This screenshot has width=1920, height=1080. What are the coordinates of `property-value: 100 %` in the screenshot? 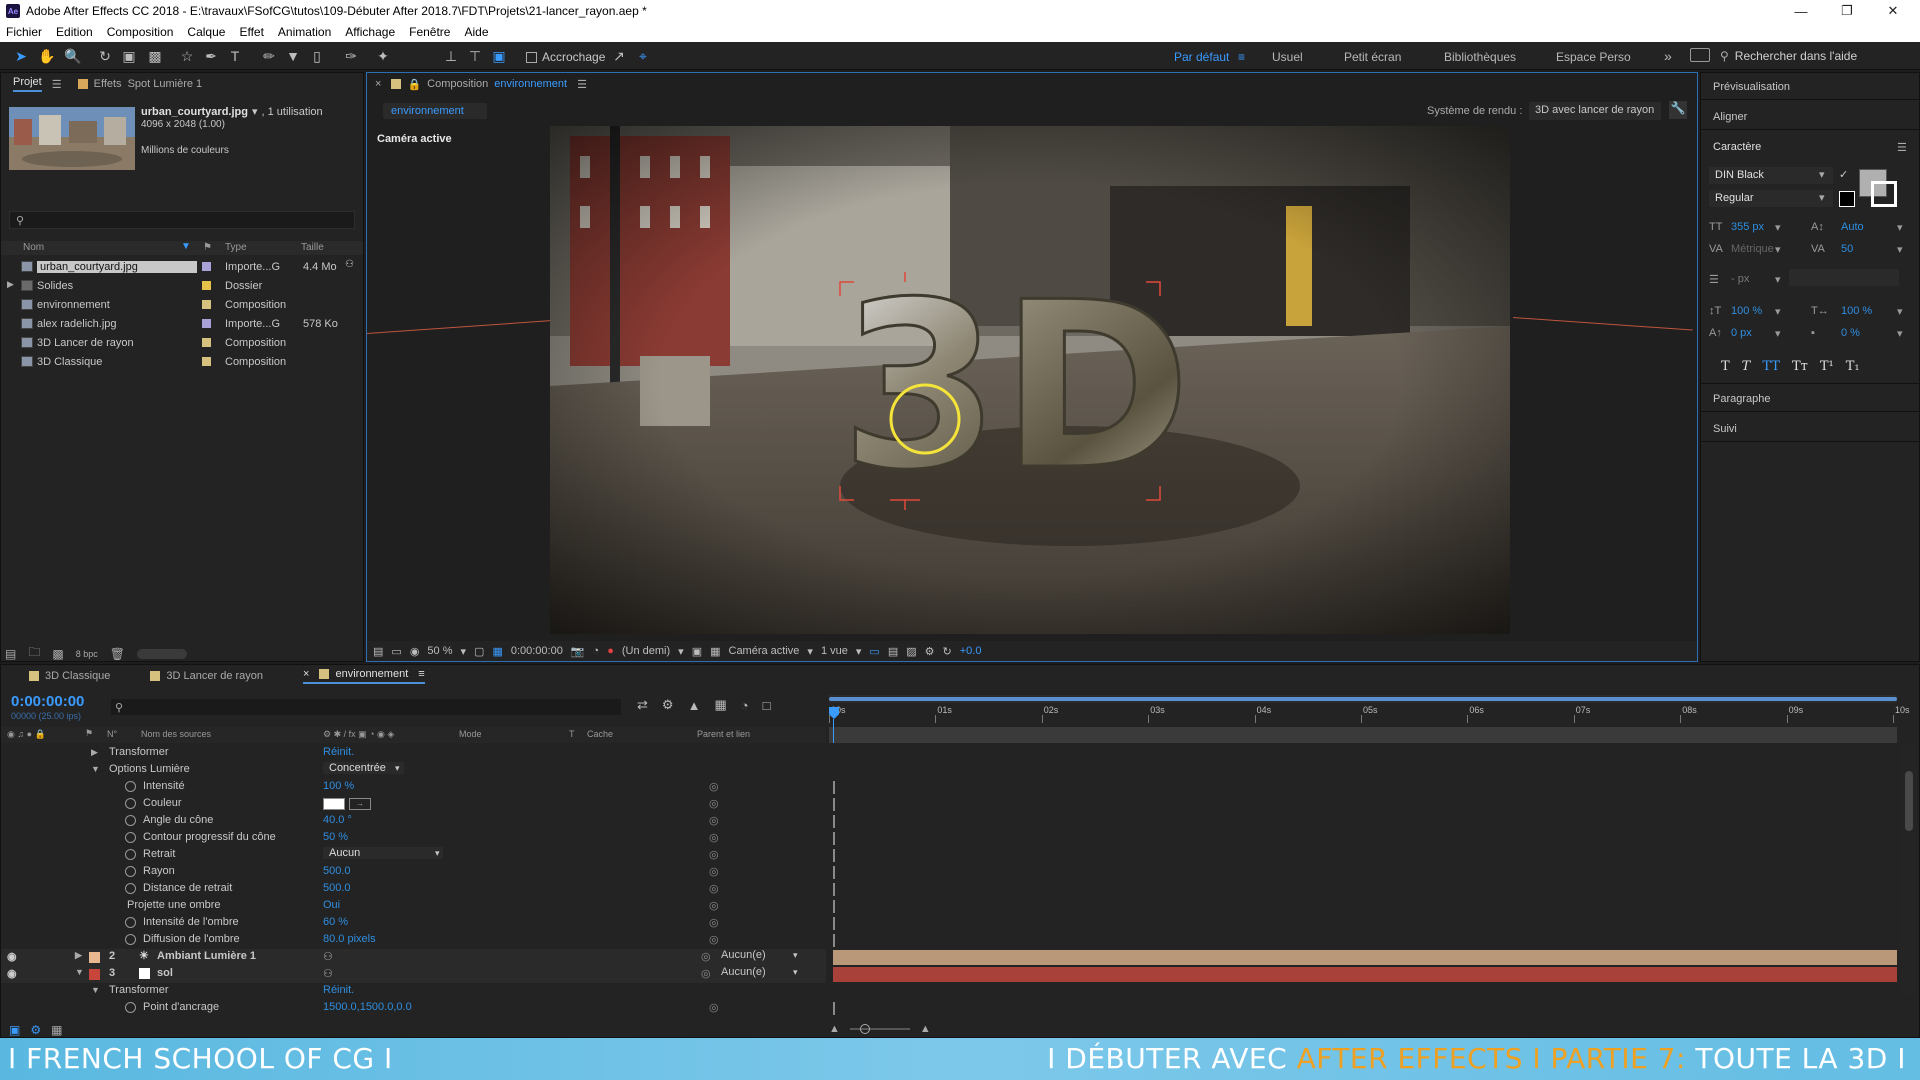 It's located at (338, 786).